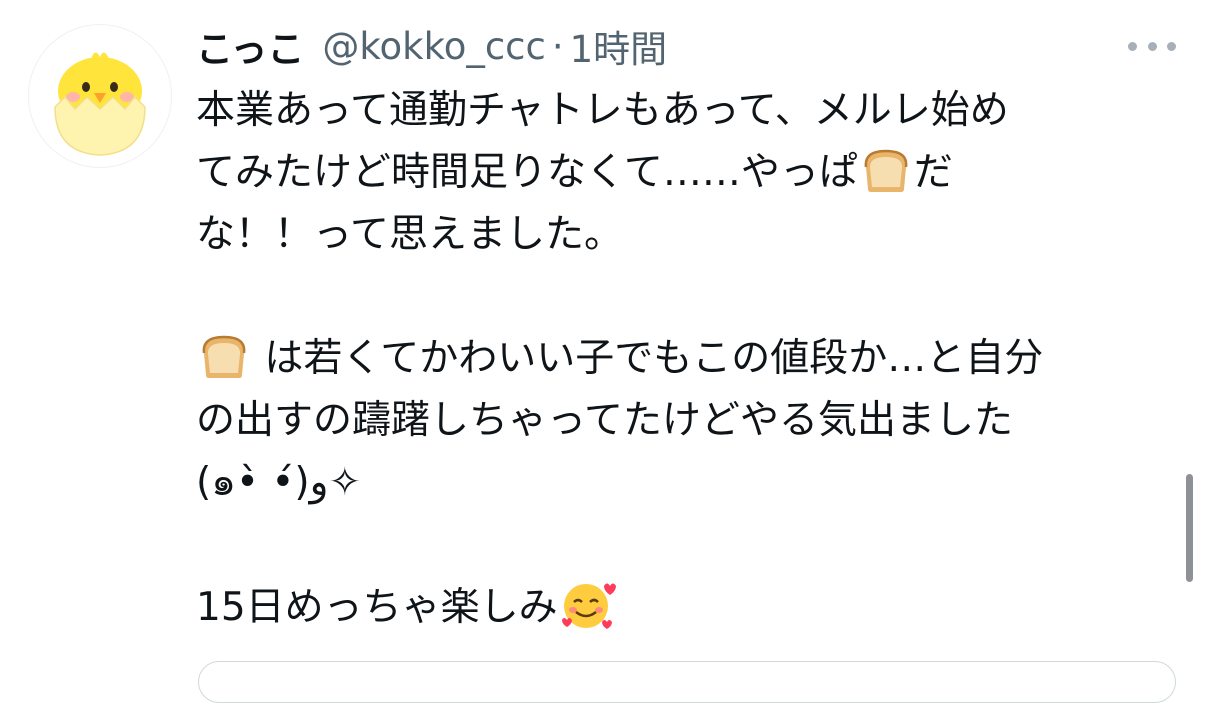  What do you see at coordinates (377, 607) in the screenshot?
I see `text-span: 15日めっちゃ楽しみ` at bounding box center [377, 607].